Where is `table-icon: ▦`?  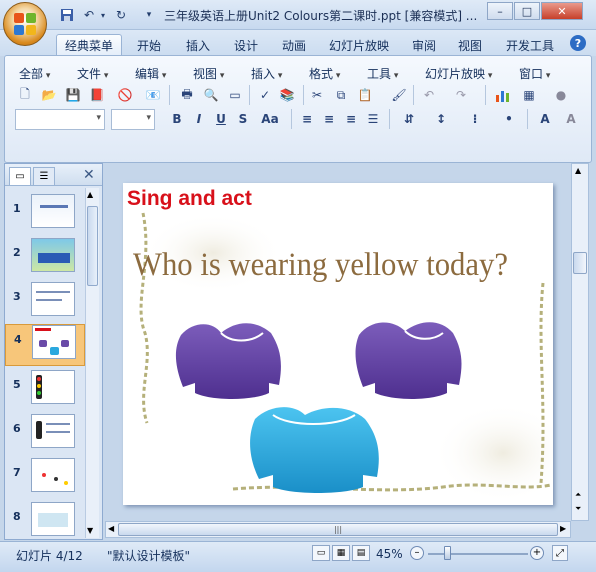 table-icon: ▦ is located at coordinates (529, 95).